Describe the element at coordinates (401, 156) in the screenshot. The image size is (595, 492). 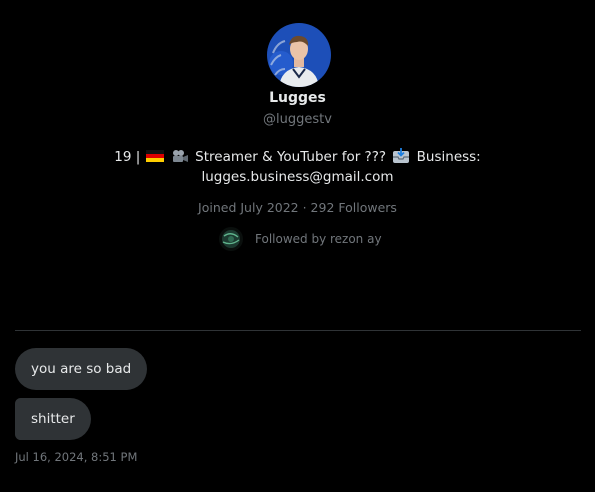
I see `inbox-tray-icon` at that location.